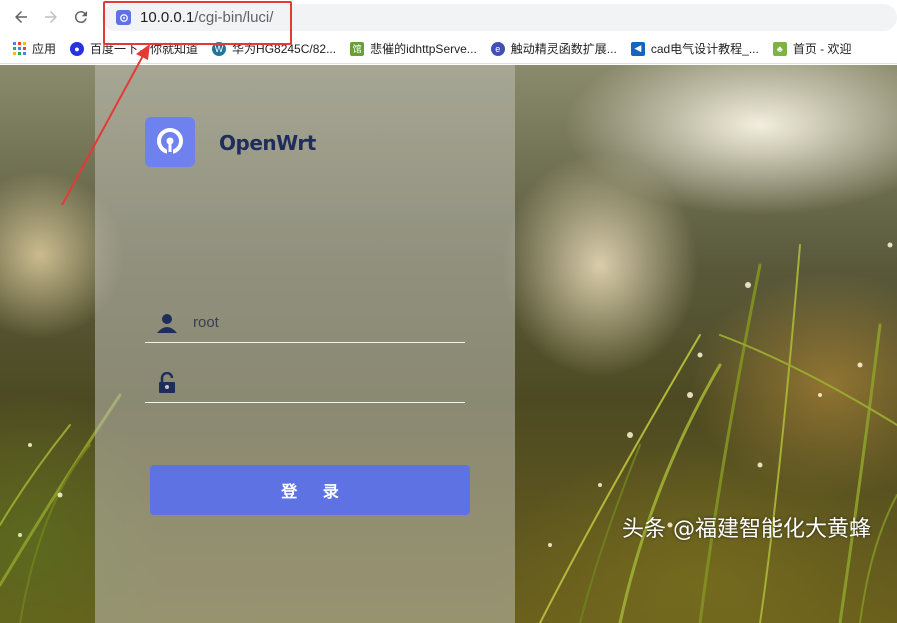 This screenshot has width=897, height=623. I want to click on bookmark-home: ♣ 首页 - 欢迎, so click(812, 48).